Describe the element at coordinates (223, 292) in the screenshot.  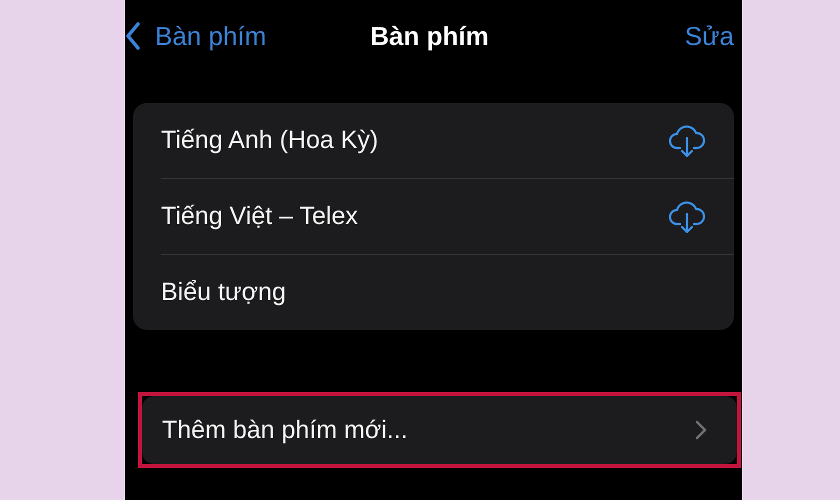
I see `keyboard-name: Biểu tượng` at that location.